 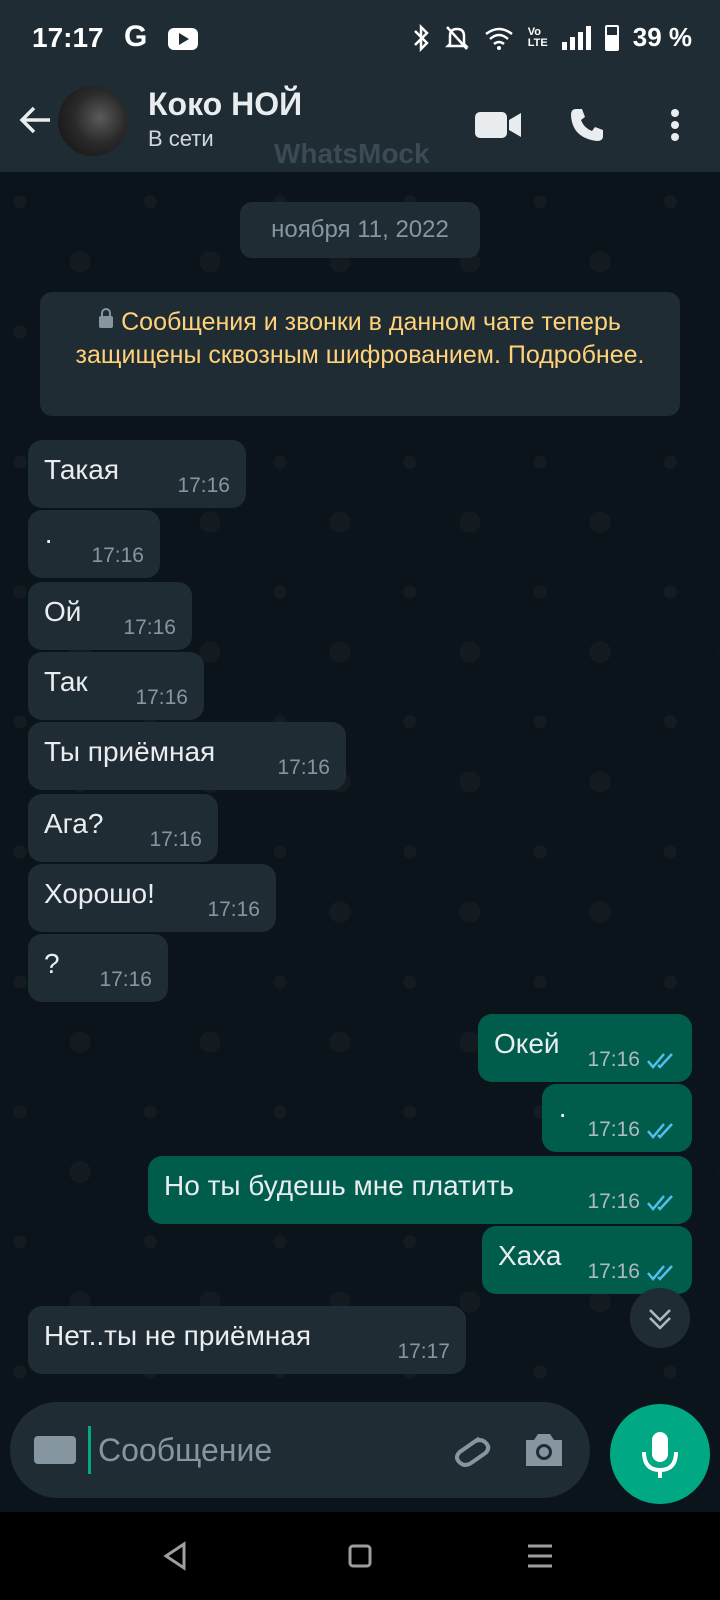 I want to click on nav-home-icon, so click(x=360, y=1556).